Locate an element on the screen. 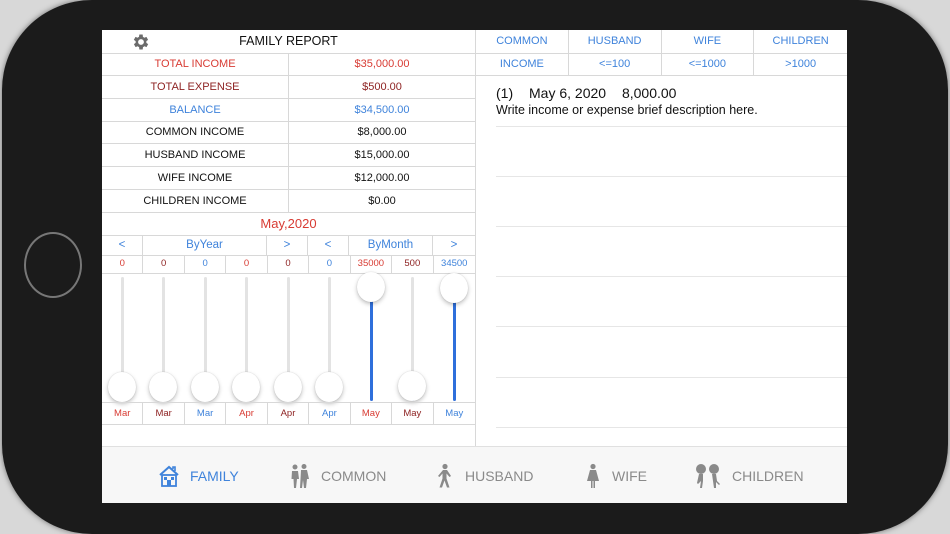 This screenshot has width=950, height=534. entry-index: (1) is located at coordinates (505, 93).